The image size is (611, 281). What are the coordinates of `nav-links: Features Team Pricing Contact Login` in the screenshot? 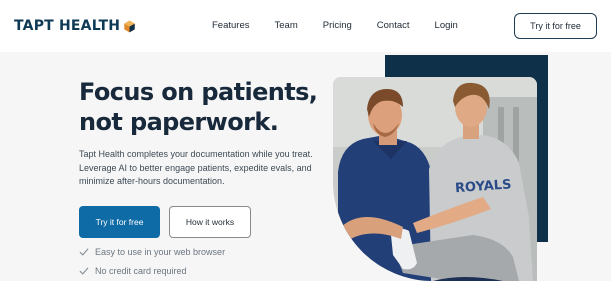 It's located at (347, 25).